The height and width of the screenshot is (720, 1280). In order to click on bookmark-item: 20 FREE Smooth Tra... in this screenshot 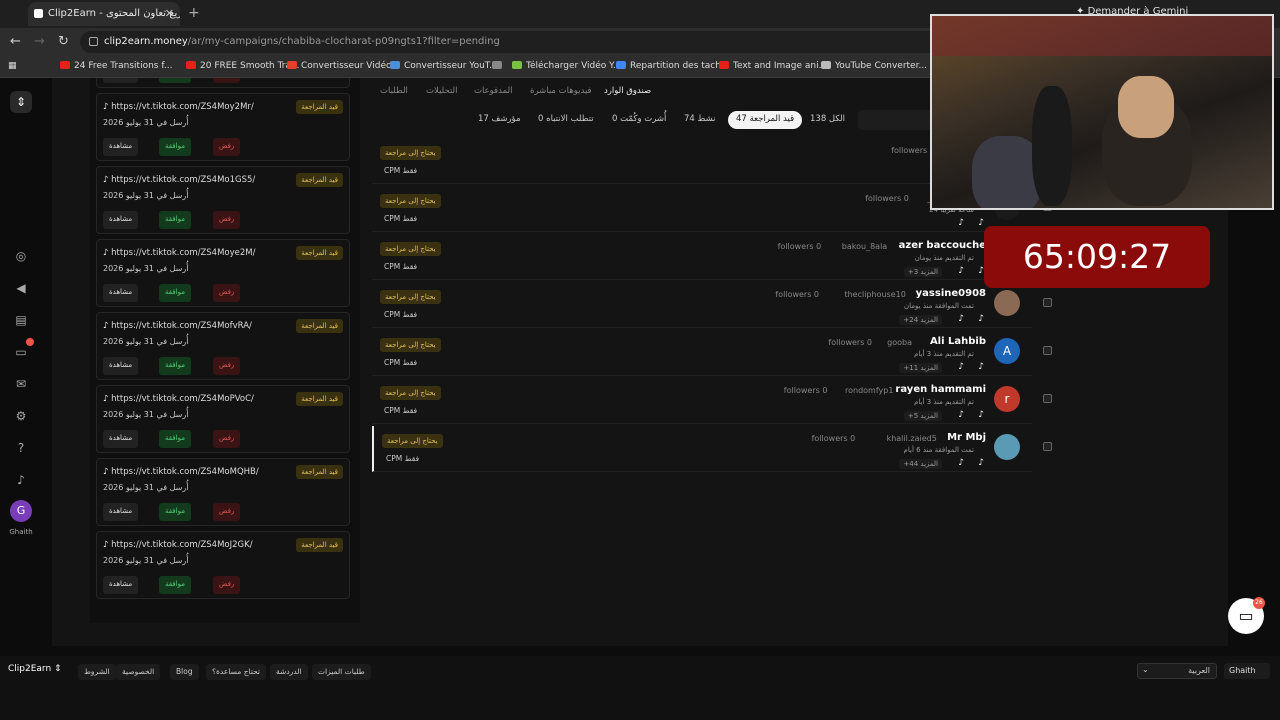, I will do `click(243, 66)`.